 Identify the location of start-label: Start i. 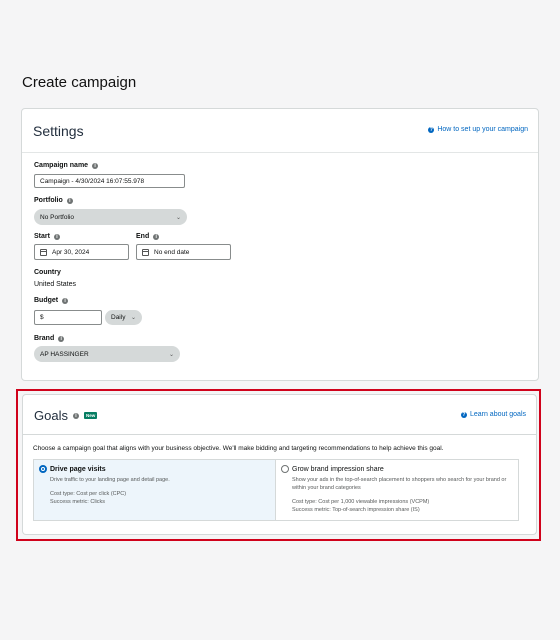
(47, 236).